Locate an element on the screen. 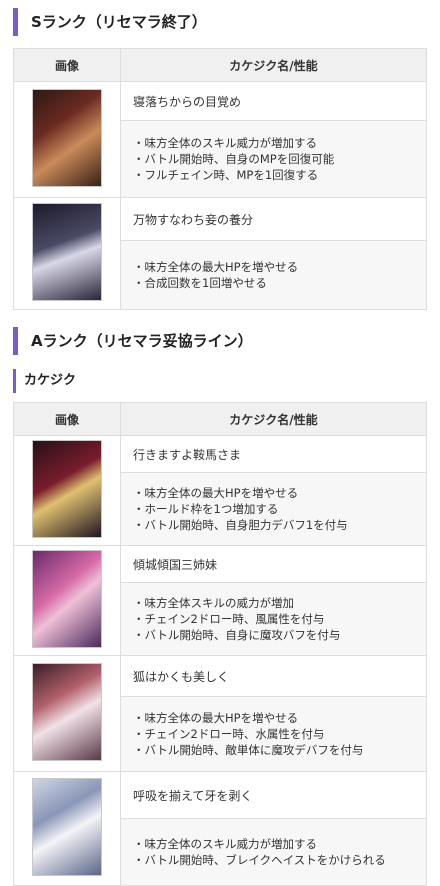 Image resolution: width=440 pixels, height=886 pixels. effect-line: ・ホールド枠を1つ増加する is located at coordinates (206, 509).